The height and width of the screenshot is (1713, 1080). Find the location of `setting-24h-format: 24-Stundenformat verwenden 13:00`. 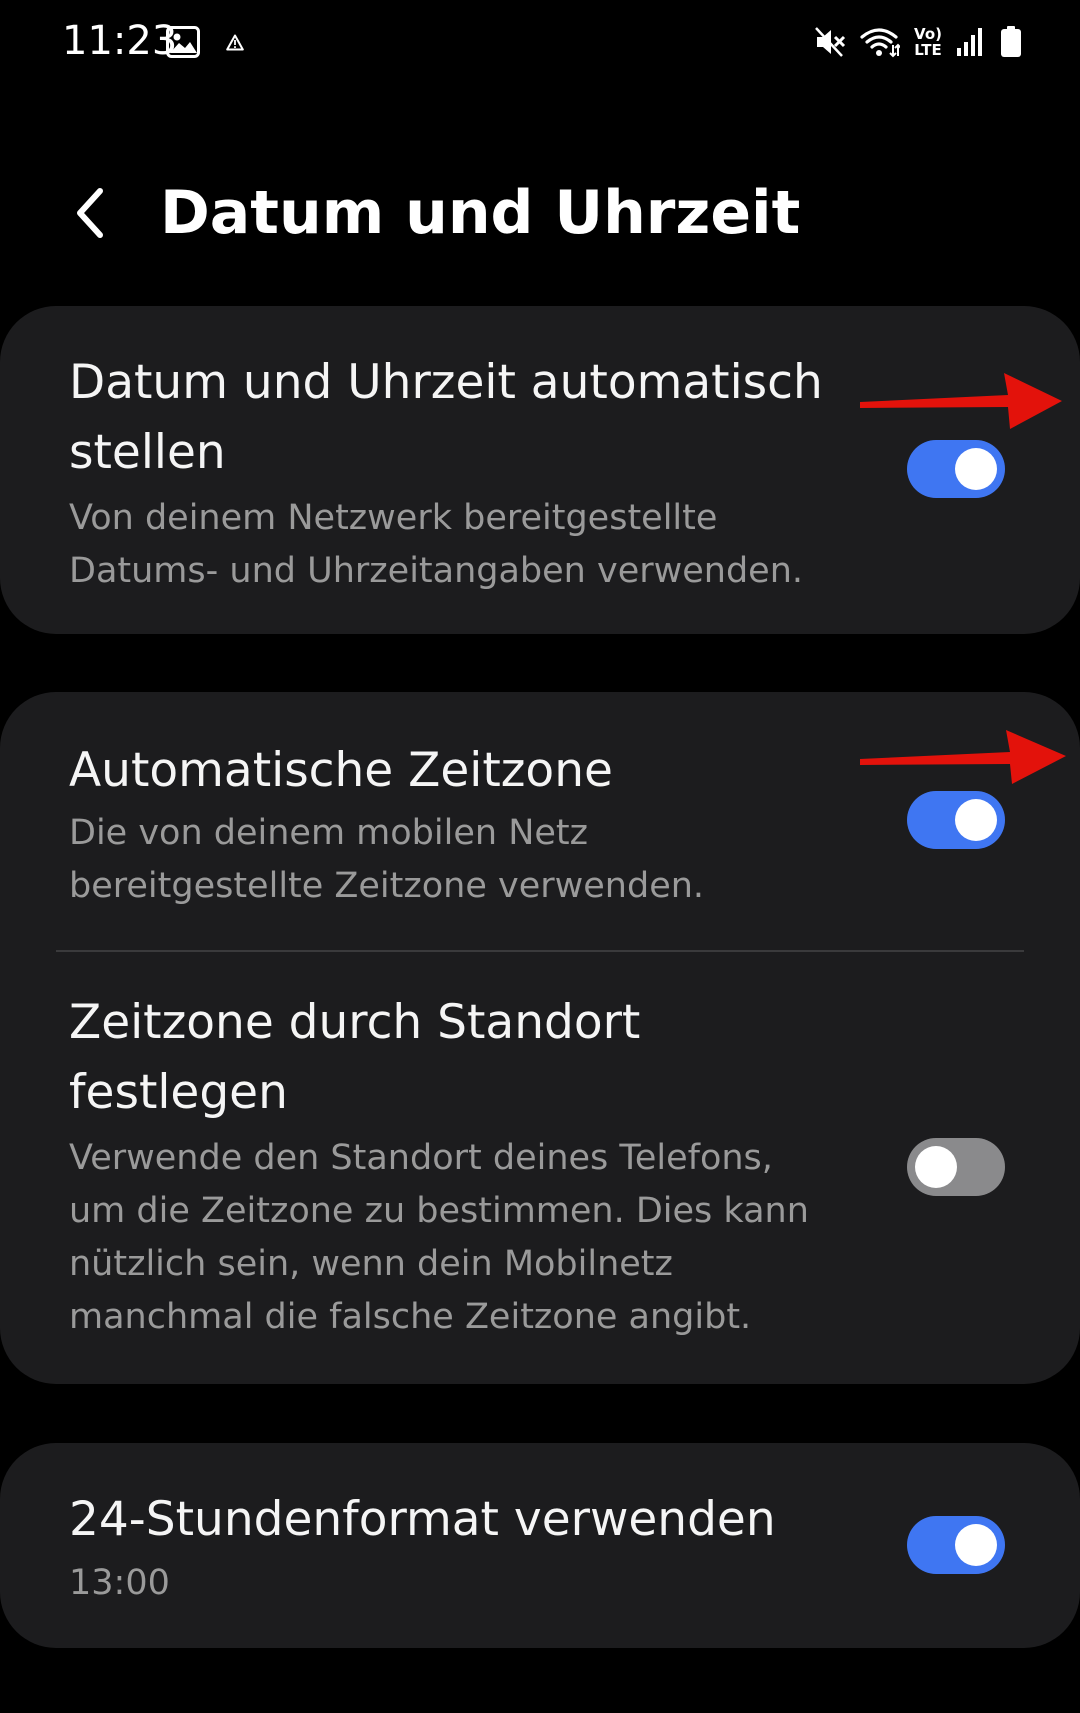

setting-24h-format: 24-Stundenformat verwenden 13:00 is located at coordinates (540, 1545).